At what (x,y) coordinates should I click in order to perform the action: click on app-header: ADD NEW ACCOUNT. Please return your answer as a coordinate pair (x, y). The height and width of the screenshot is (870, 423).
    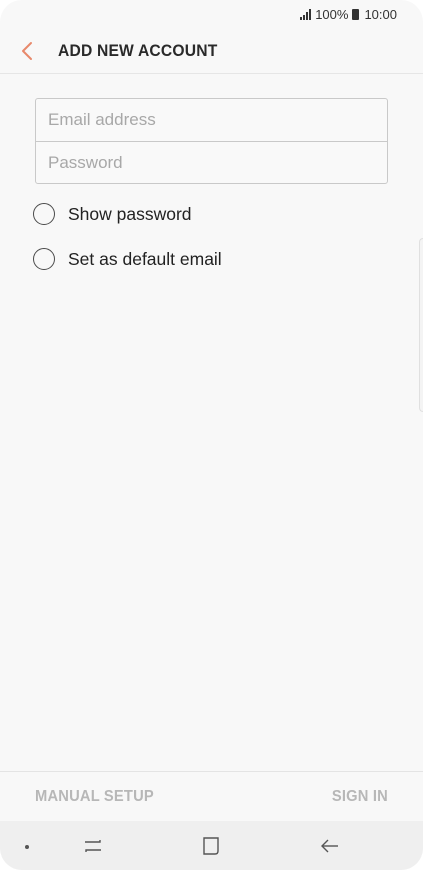
    Looking at the image, I should click on (211, 51).